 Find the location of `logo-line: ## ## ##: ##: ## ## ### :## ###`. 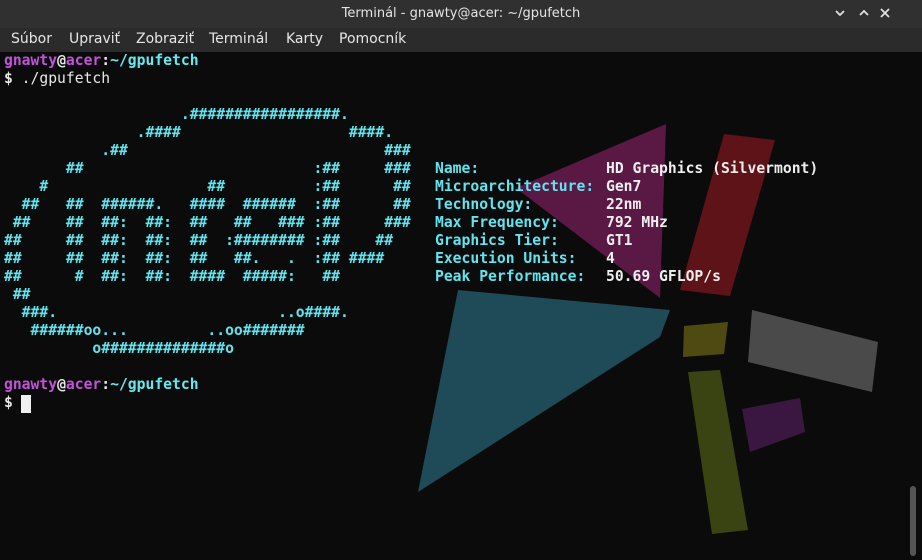

logo-line: ## ## ##: ##: ## ## ### :## ### is located at coordinates (207, 222).